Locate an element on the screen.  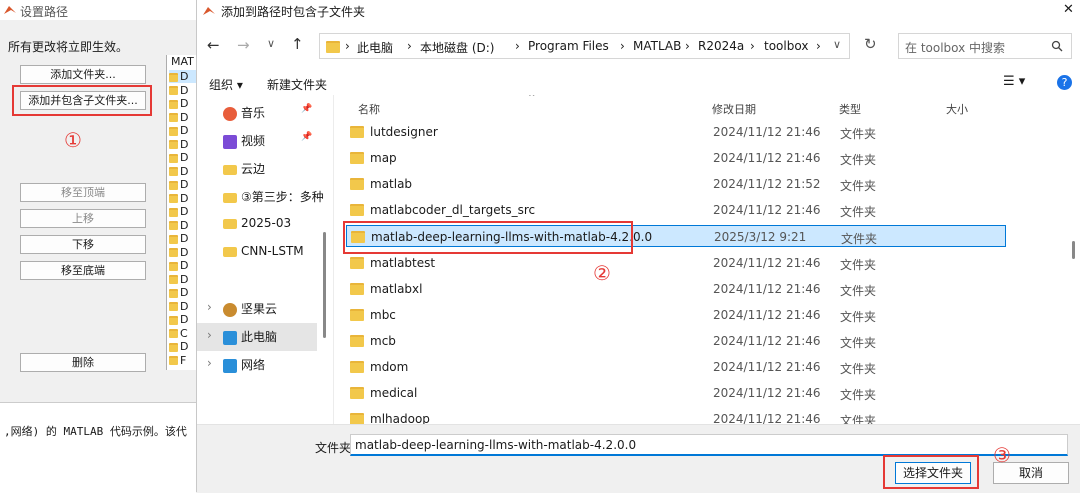
nav-item-6: › 坚果云 is located at coordinates (242, 308).